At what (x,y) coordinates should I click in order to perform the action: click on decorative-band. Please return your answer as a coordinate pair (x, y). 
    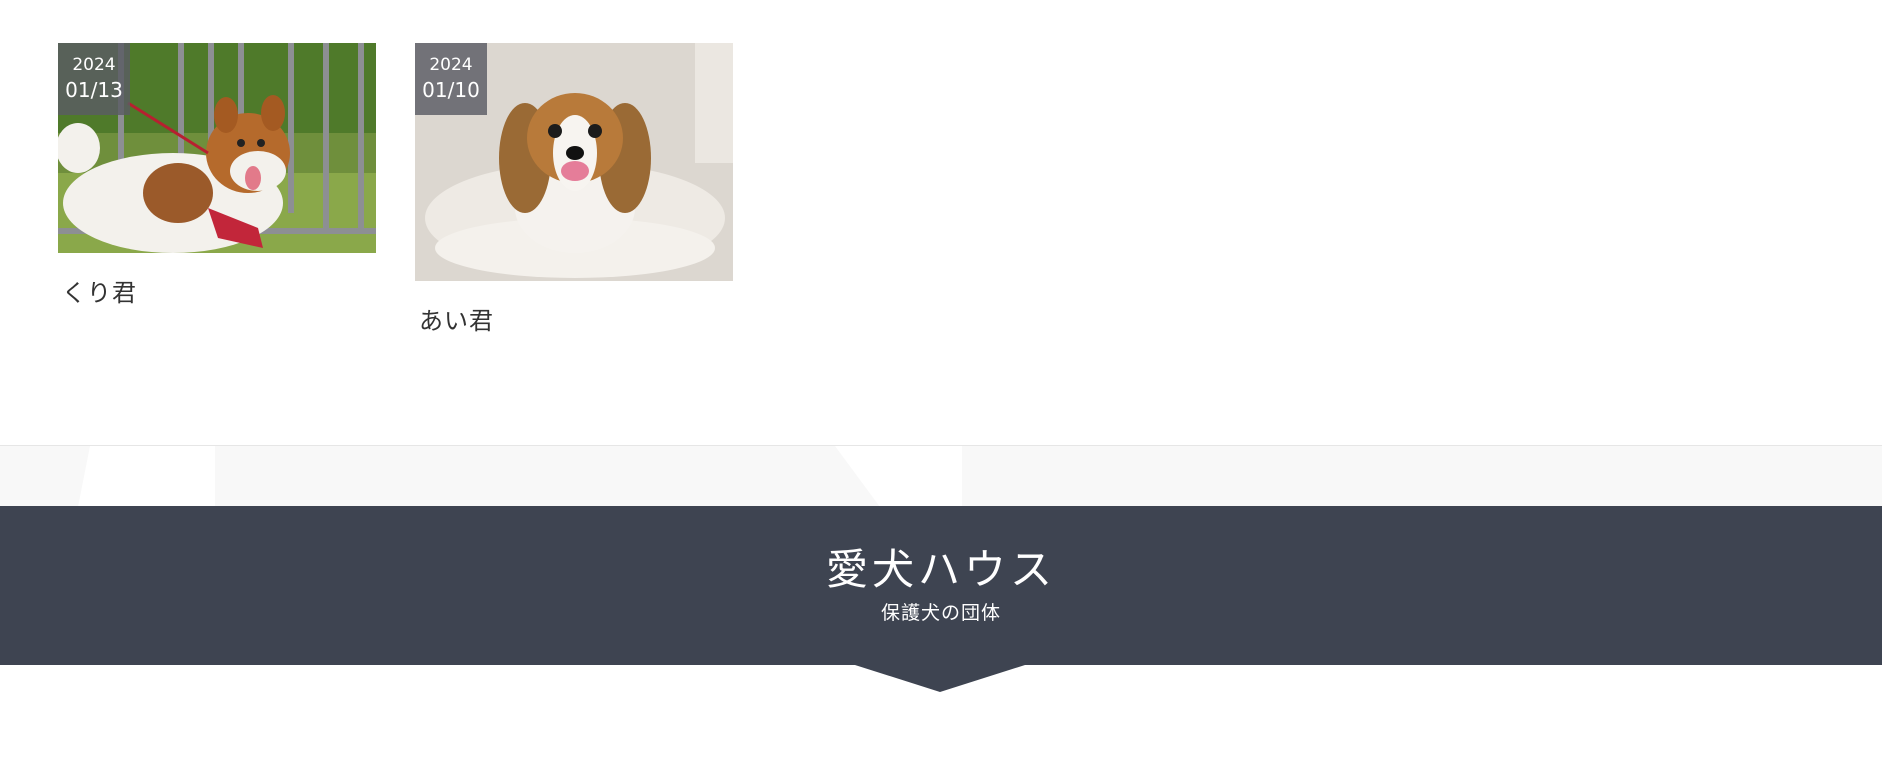
    Looking at the image, I should click on (941, 476).